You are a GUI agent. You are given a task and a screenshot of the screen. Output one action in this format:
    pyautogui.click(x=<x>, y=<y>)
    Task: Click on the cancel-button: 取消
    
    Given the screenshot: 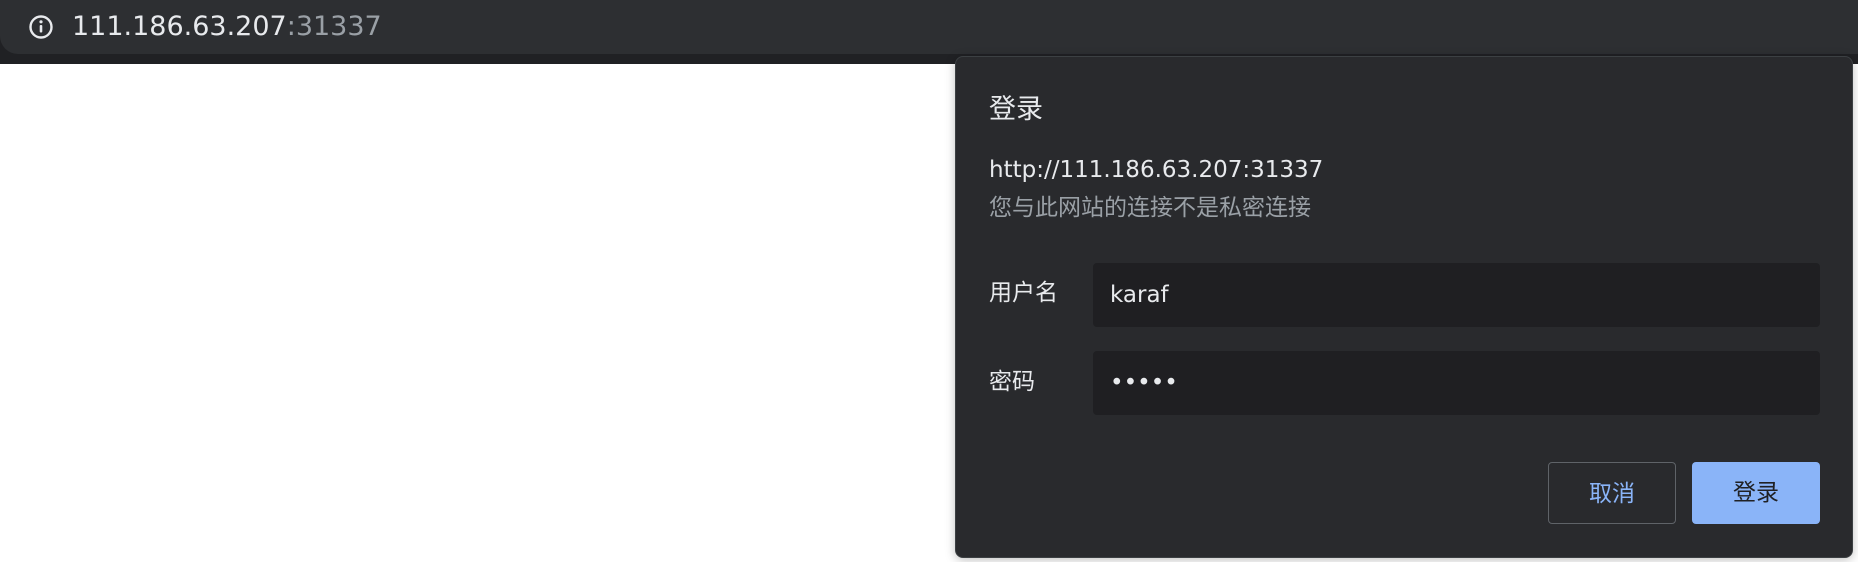 What is the action you would take?
    pyautogui.click(x=1612, y=493)
    